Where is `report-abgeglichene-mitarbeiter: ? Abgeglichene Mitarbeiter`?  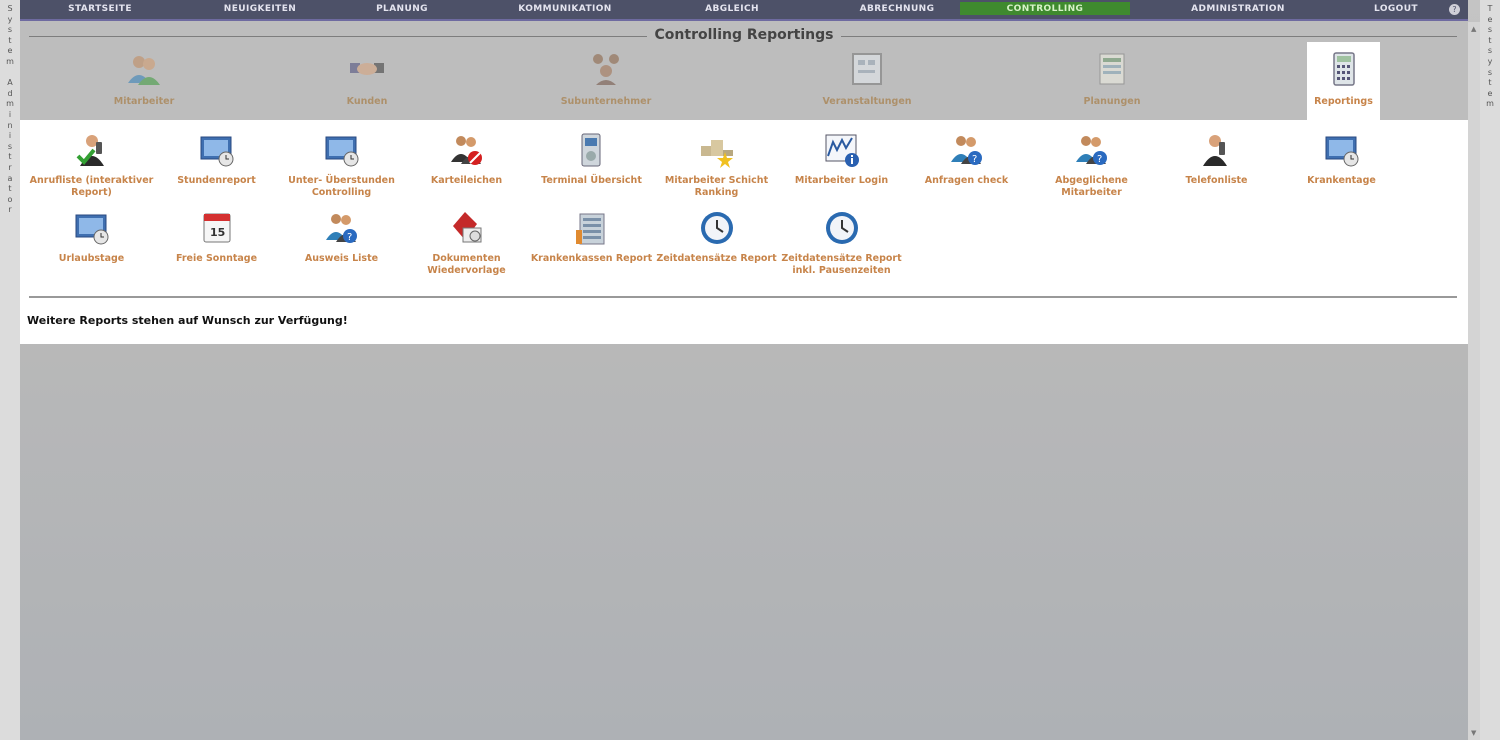 report-abgeglichene-mitarbeiter: ? Abgeglichene Mitarbeiter is located at coordinates (1091, 165).